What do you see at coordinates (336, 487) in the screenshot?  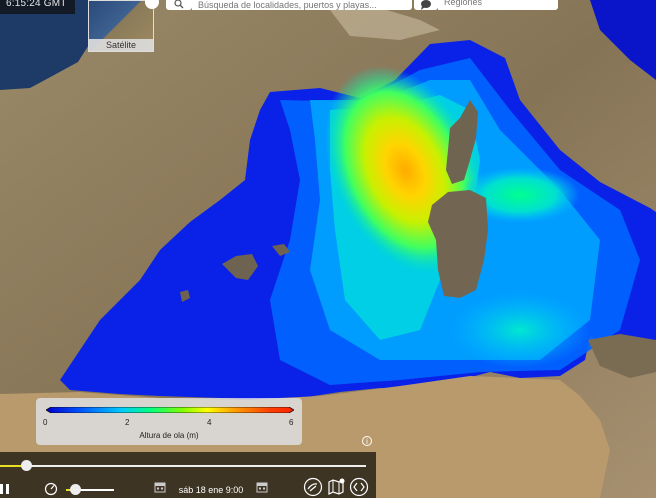 I see `map-layers-icon` at bounding box center [336, 487].